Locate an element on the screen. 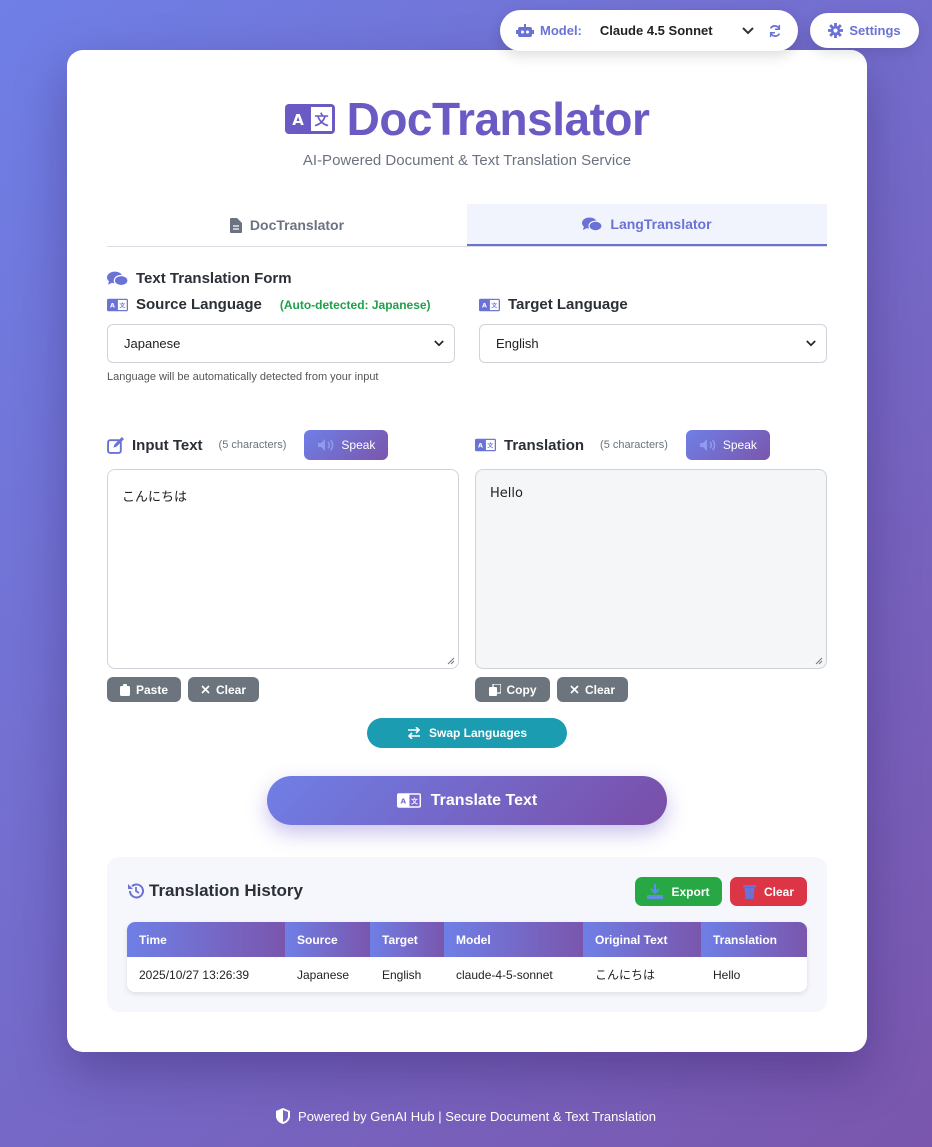  auto-detected-badge: (Auto-detected: Japanese) is located at coordinates (355, 304).